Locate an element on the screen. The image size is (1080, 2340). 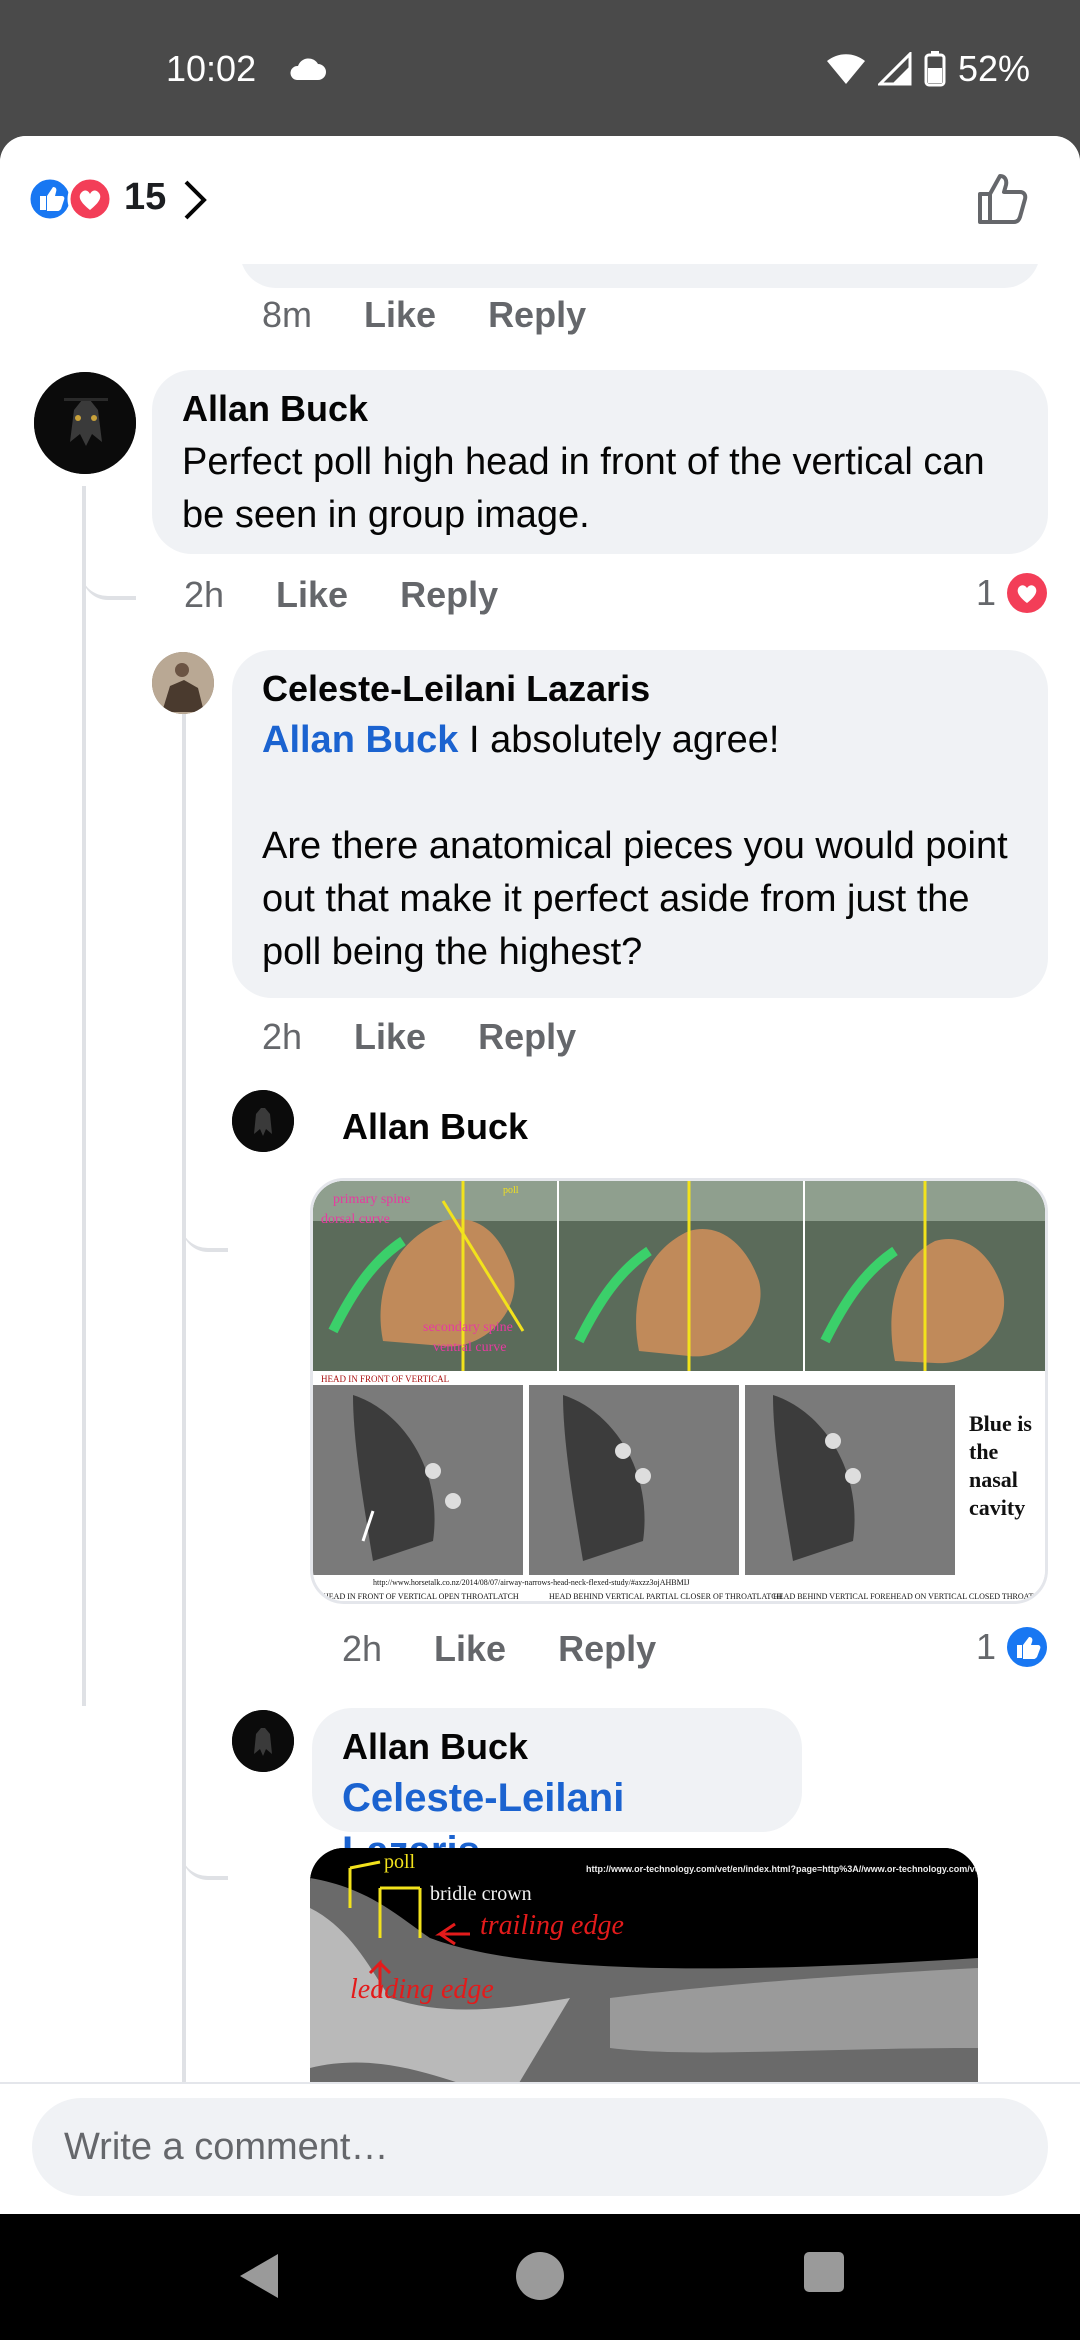
comment-author: Celeste-Leilani Lazaris is located at coordinates (640, 689).